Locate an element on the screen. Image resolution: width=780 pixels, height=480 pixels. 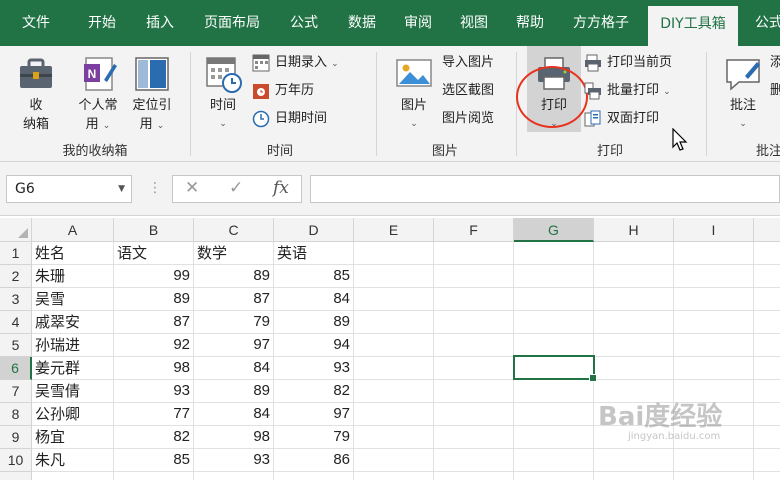
tab-view: 视图 is located at coordinates (474, 23).